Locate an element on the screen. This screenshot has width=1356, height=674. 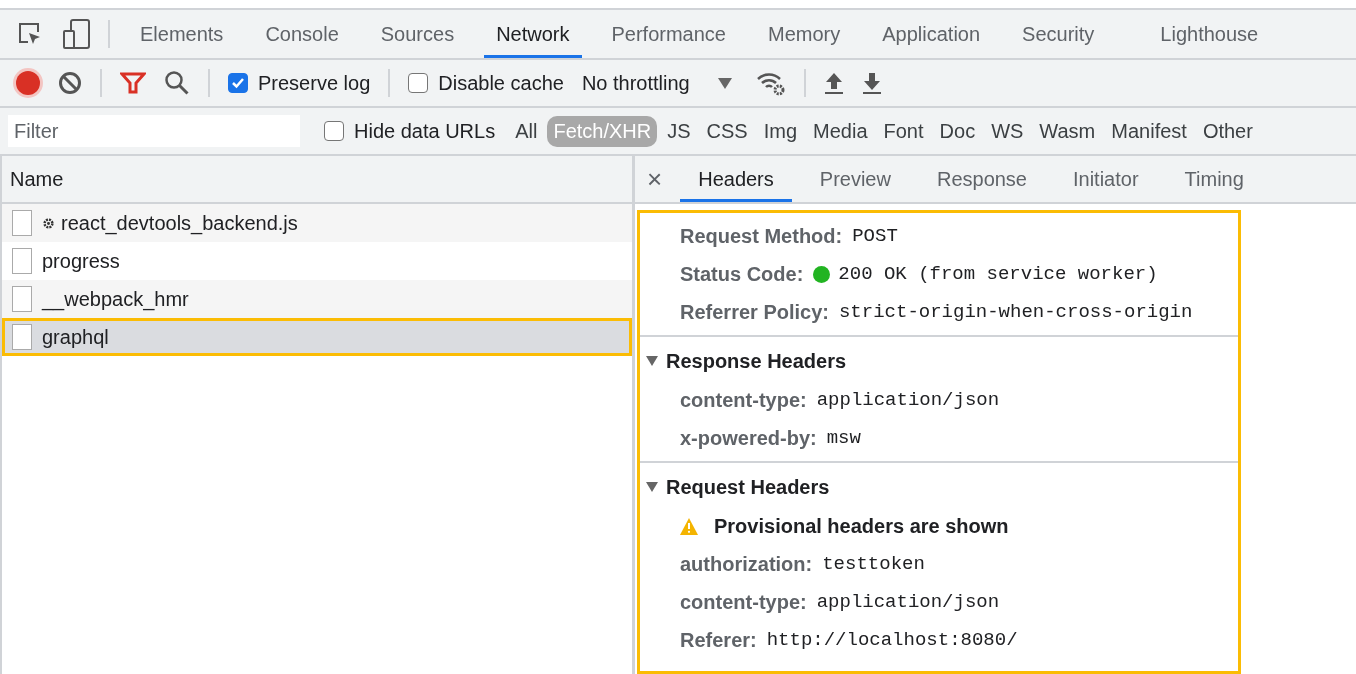
request-row: react_devtools_backend.js is located at coordinates (317, 223).